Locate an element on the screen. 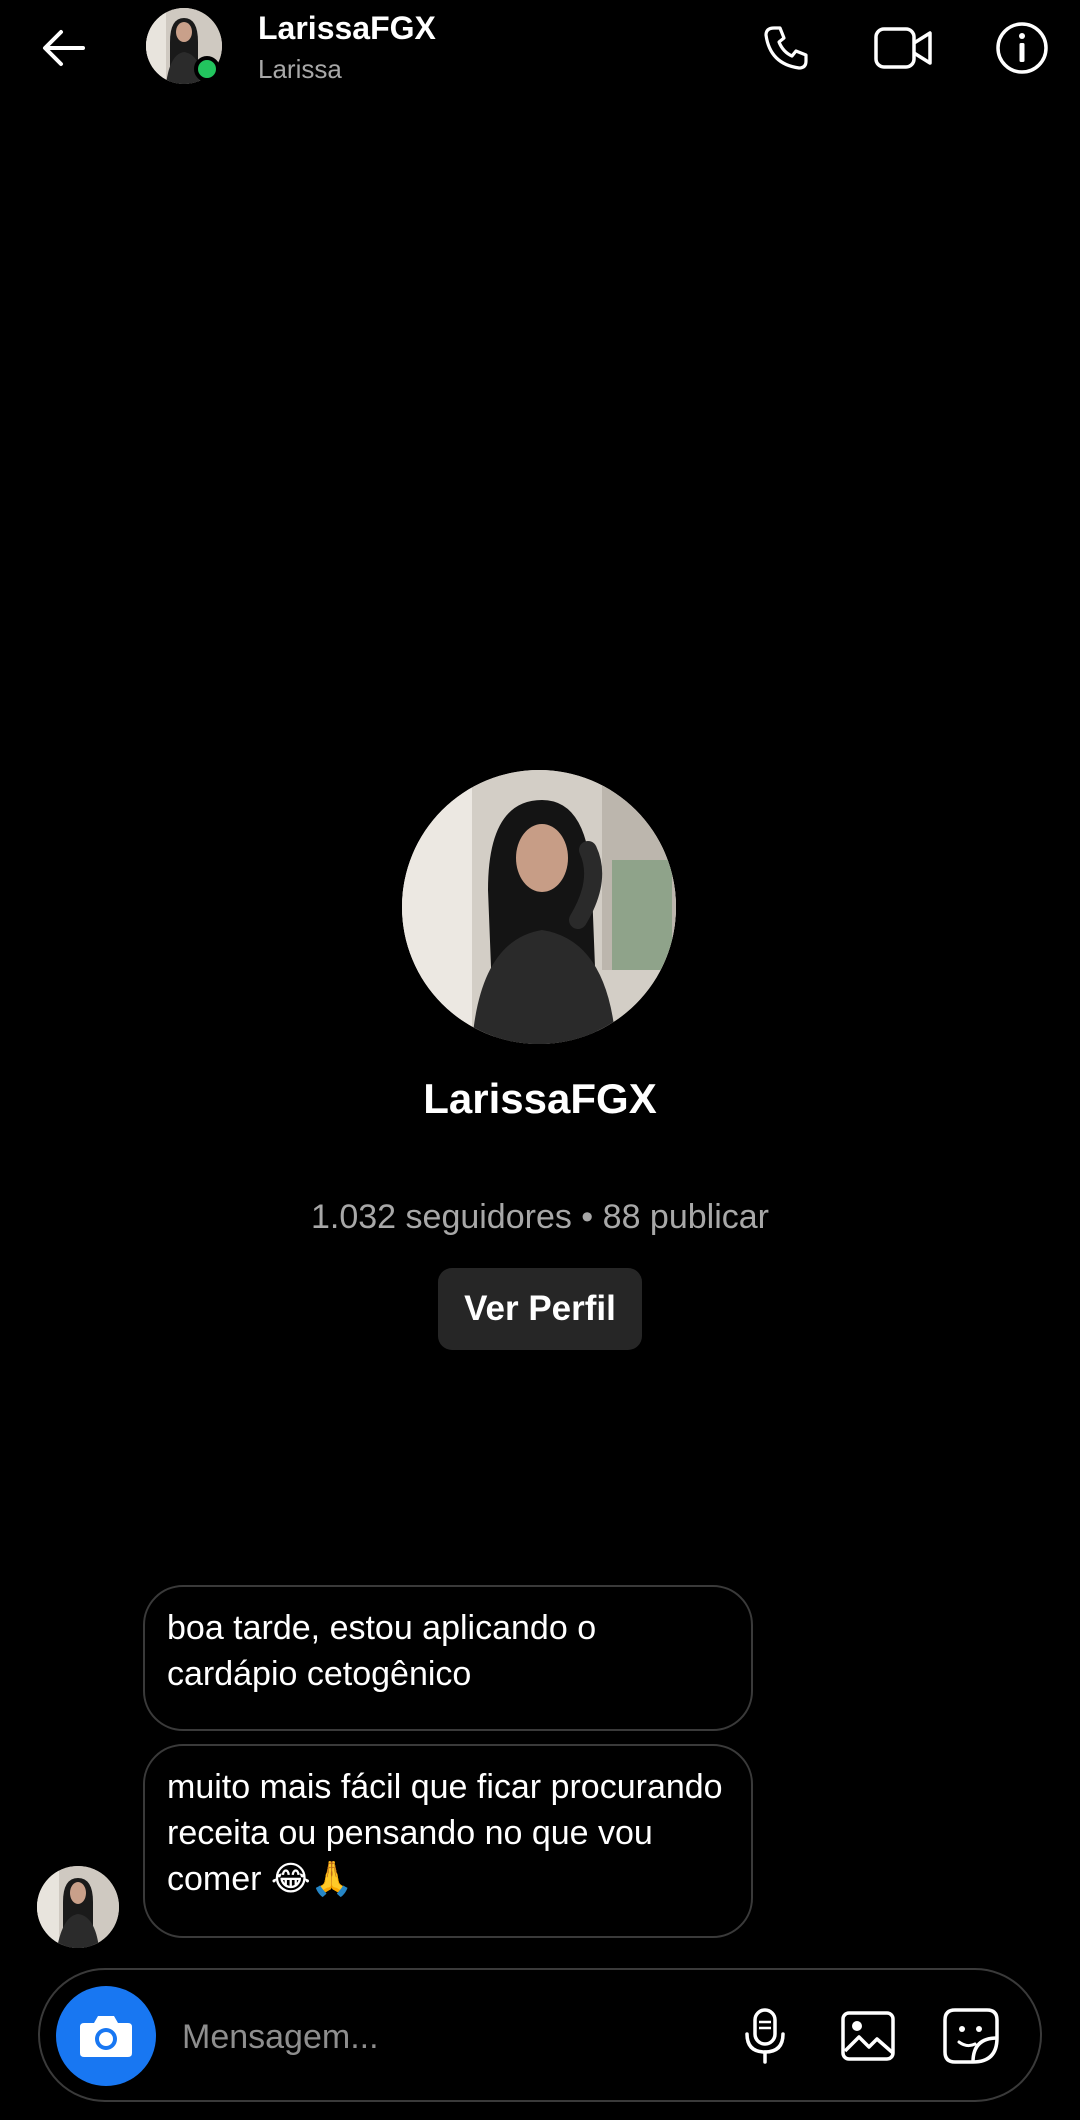  gallery-button is located at coordinates (868, 2036).